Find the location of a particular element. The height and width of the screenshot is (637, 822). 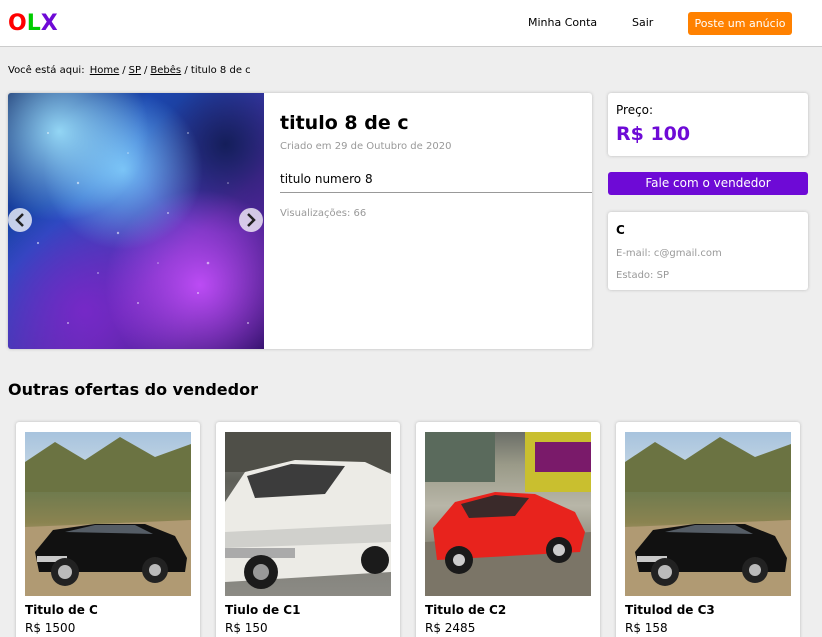

logo-letter-x: X is located at coordinates (49, 23).